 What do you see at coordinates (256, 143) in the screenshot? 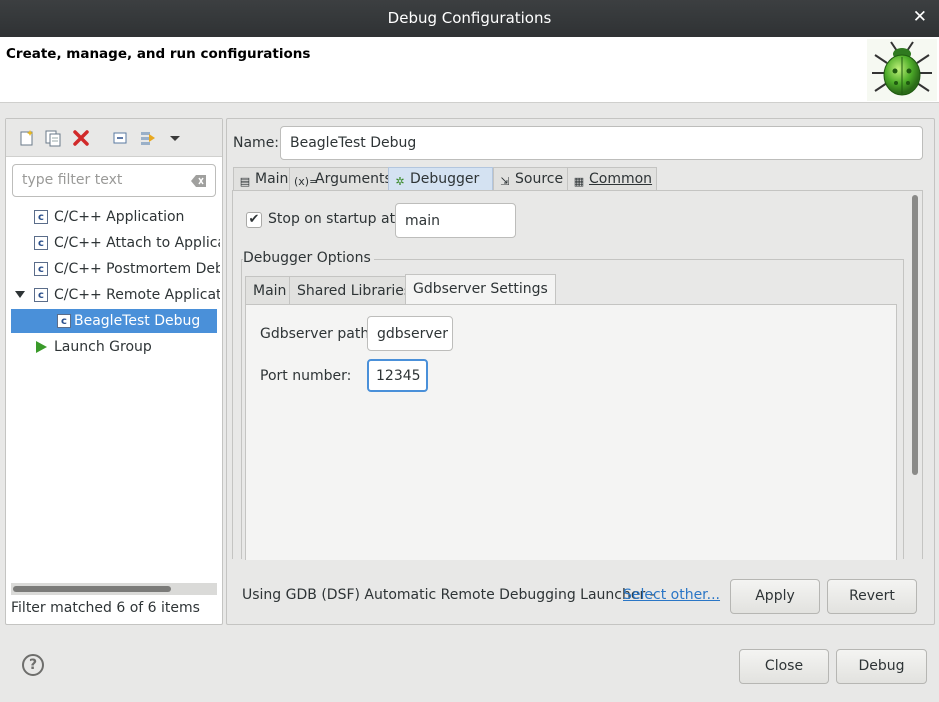
I see `name-label: Name:` at bounding box center [256, 143].